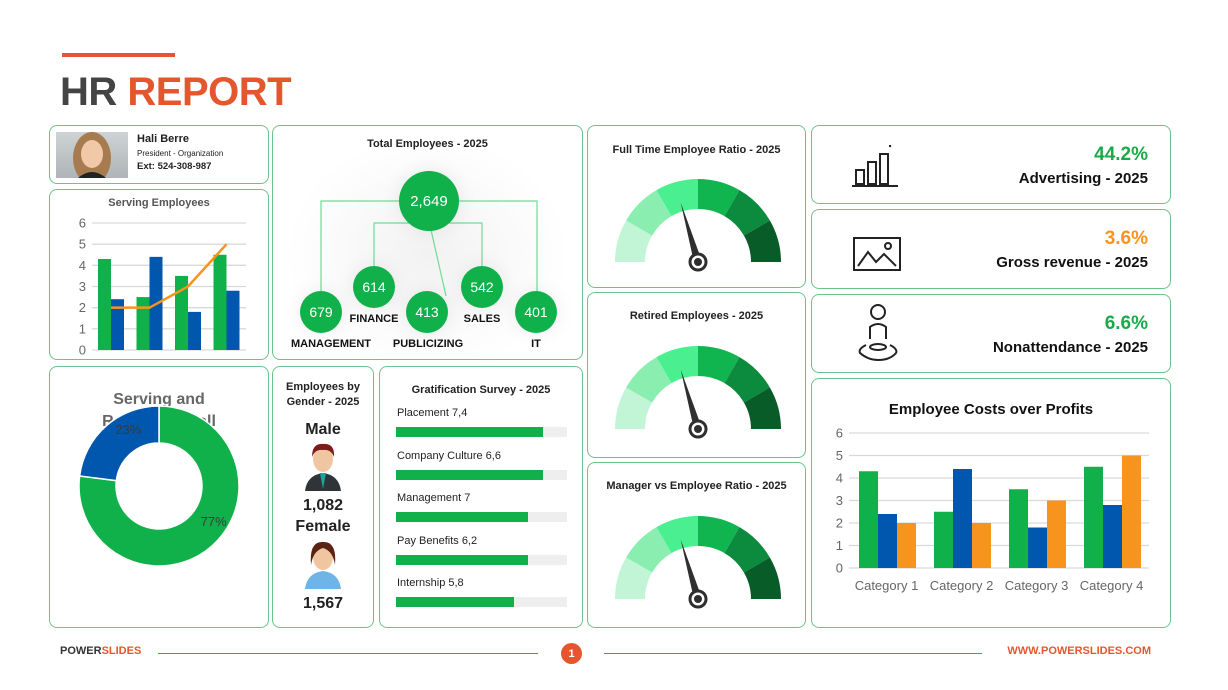 The height and width of the screenshot is (690, 1228). What do you see at coordinates (174, 166) in the screenshot?
I see `profile-ext: Ext: 524-308-987` at bounding box center [174, 166].